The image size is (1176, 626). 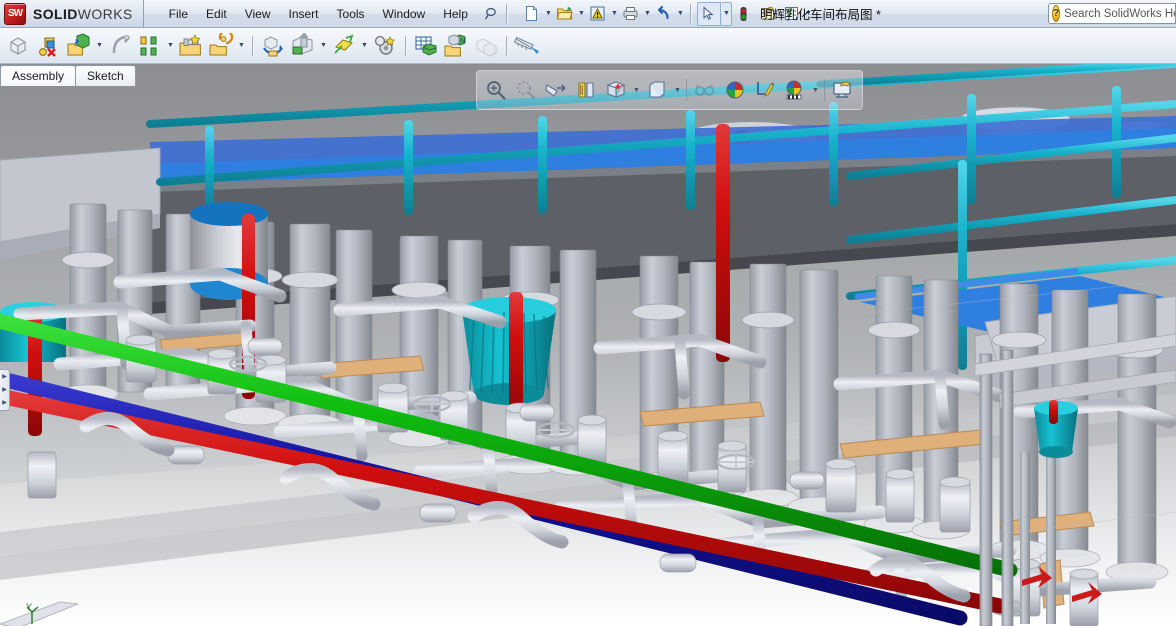 I want to click on menu-edit: Edit, so click(x=216, y=14).